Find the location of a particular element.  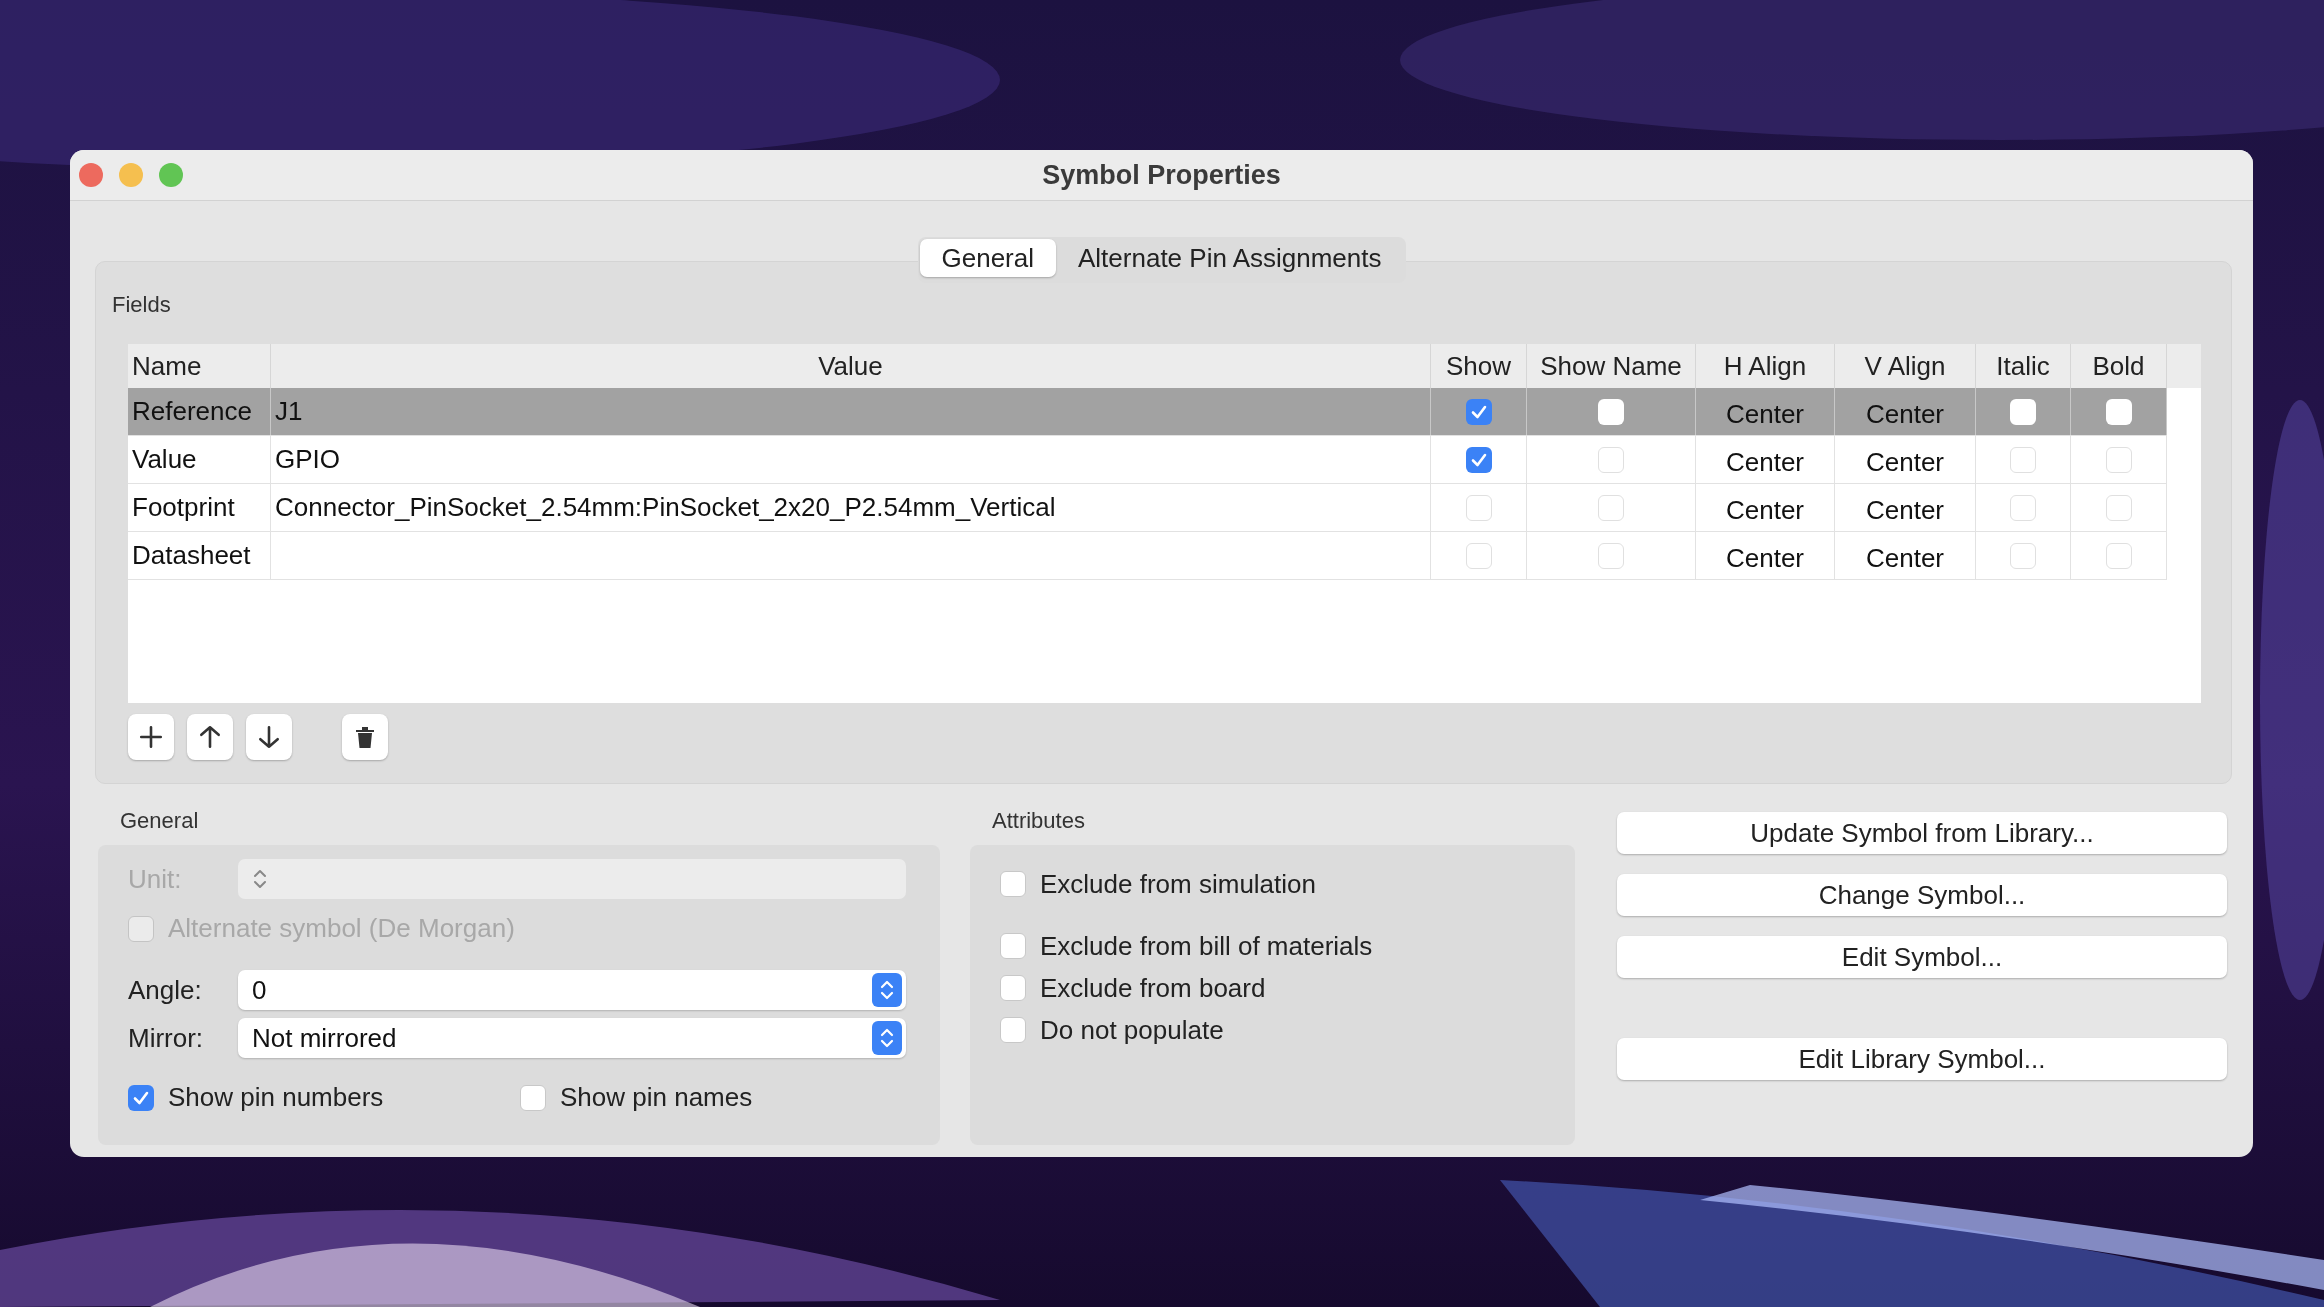

close-button is located at coordinates (91, 175).